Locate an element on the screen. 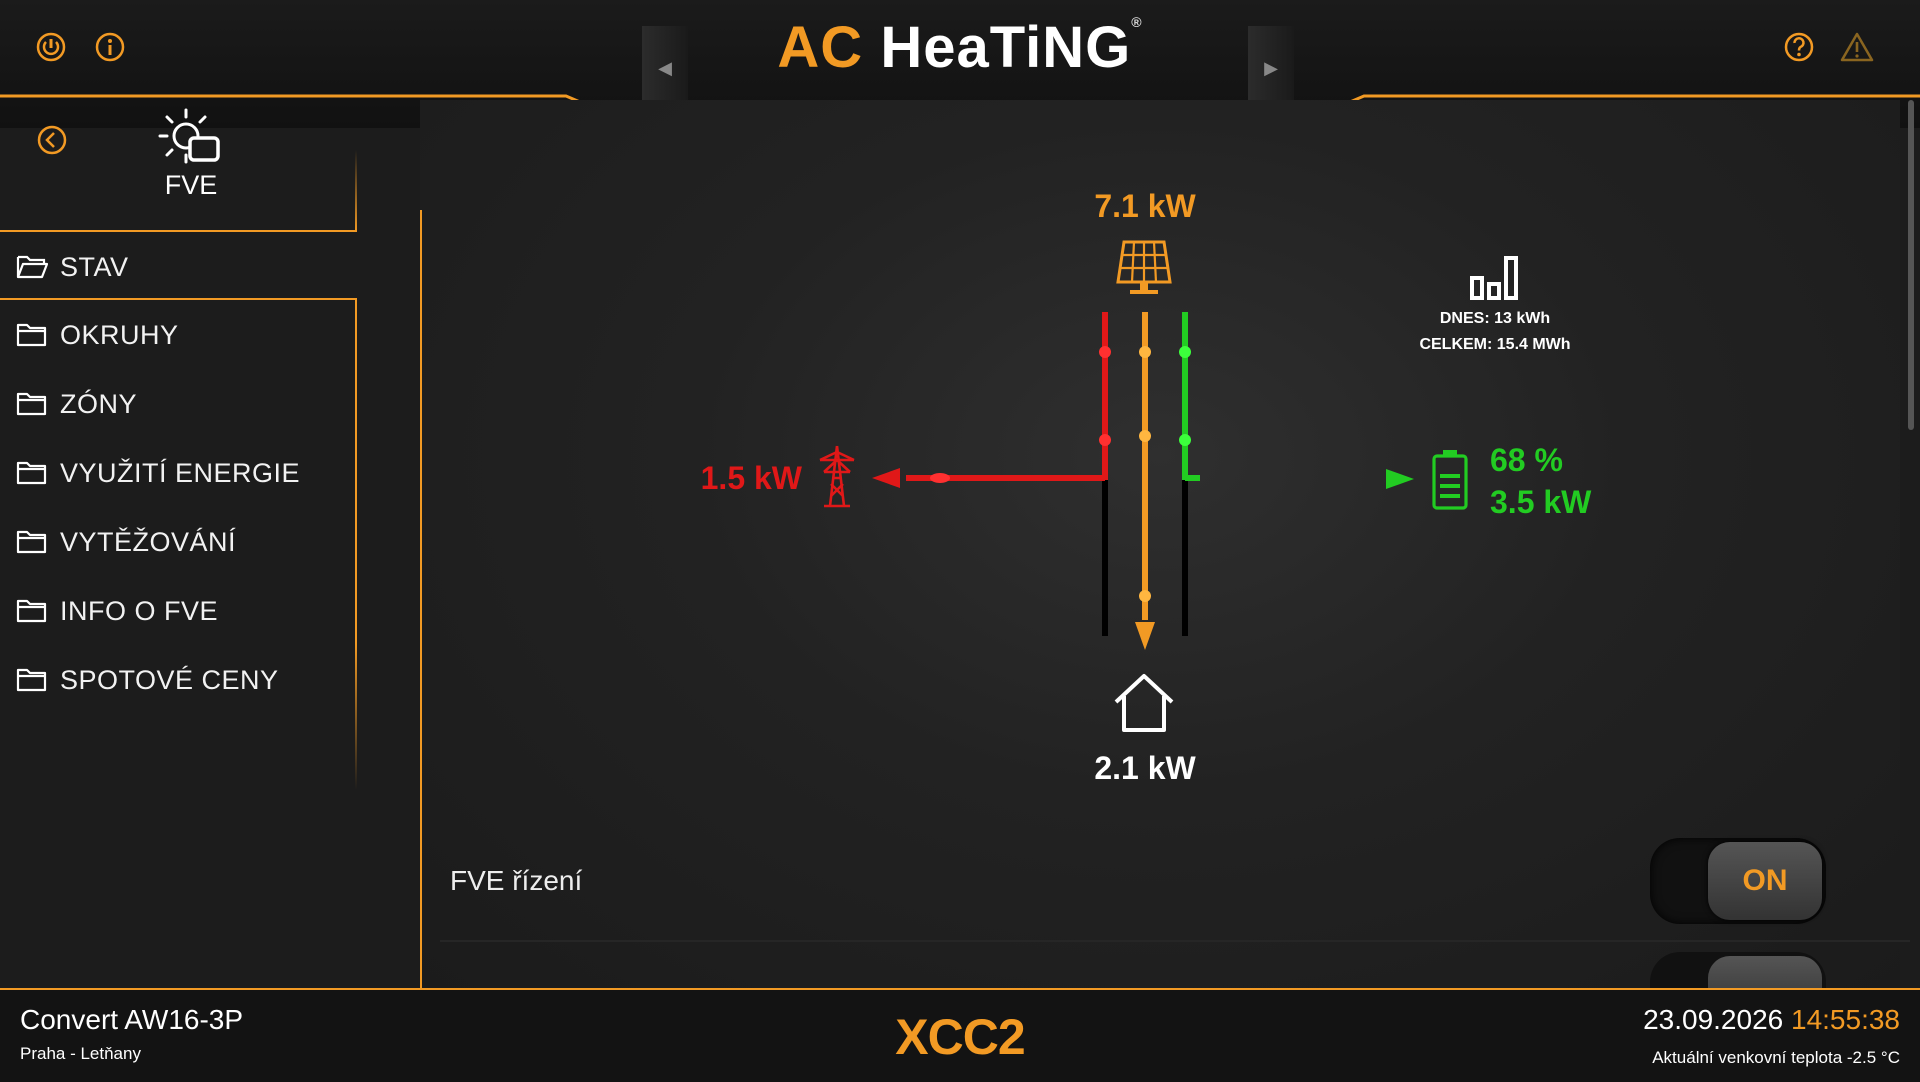  help-icon is located at coordinates (1799, 47).